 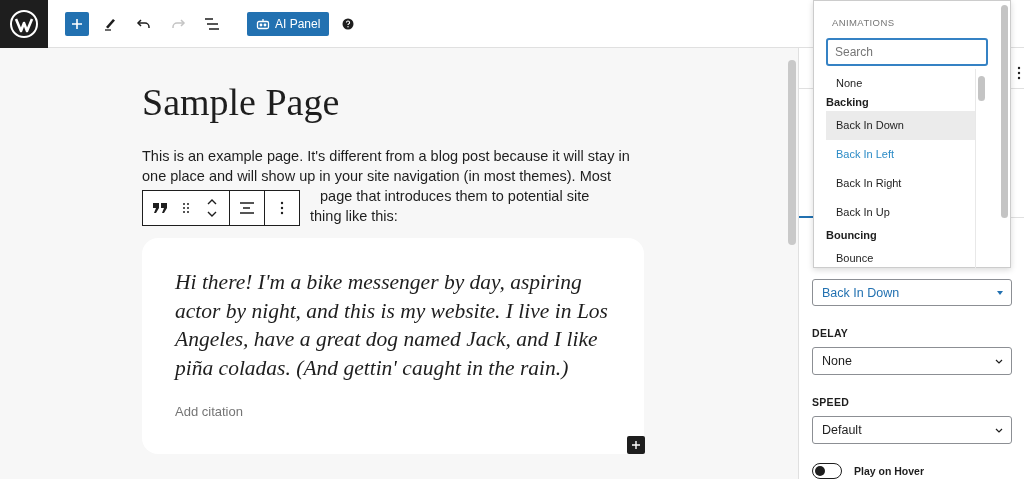 I want to click on help-icon, so click(x=348, y=23).